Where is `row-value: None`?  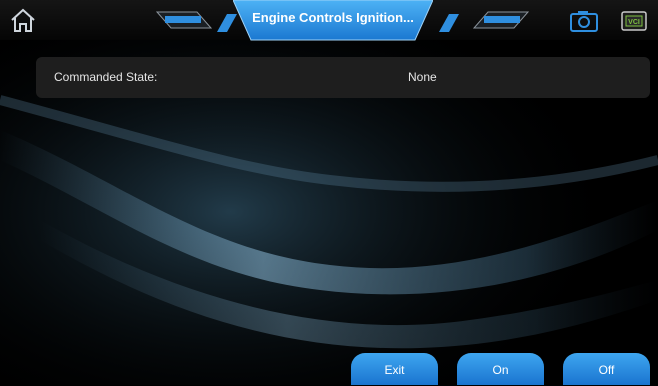
row-value: None is located at coordinates (422, 77).